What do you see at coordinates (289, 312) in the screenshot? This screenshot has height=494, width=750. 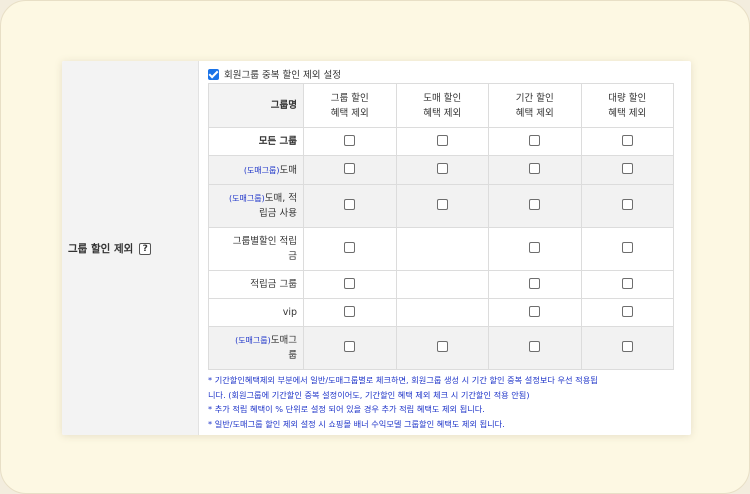 I see `group-name: vip` at bounding box center [289, 312].